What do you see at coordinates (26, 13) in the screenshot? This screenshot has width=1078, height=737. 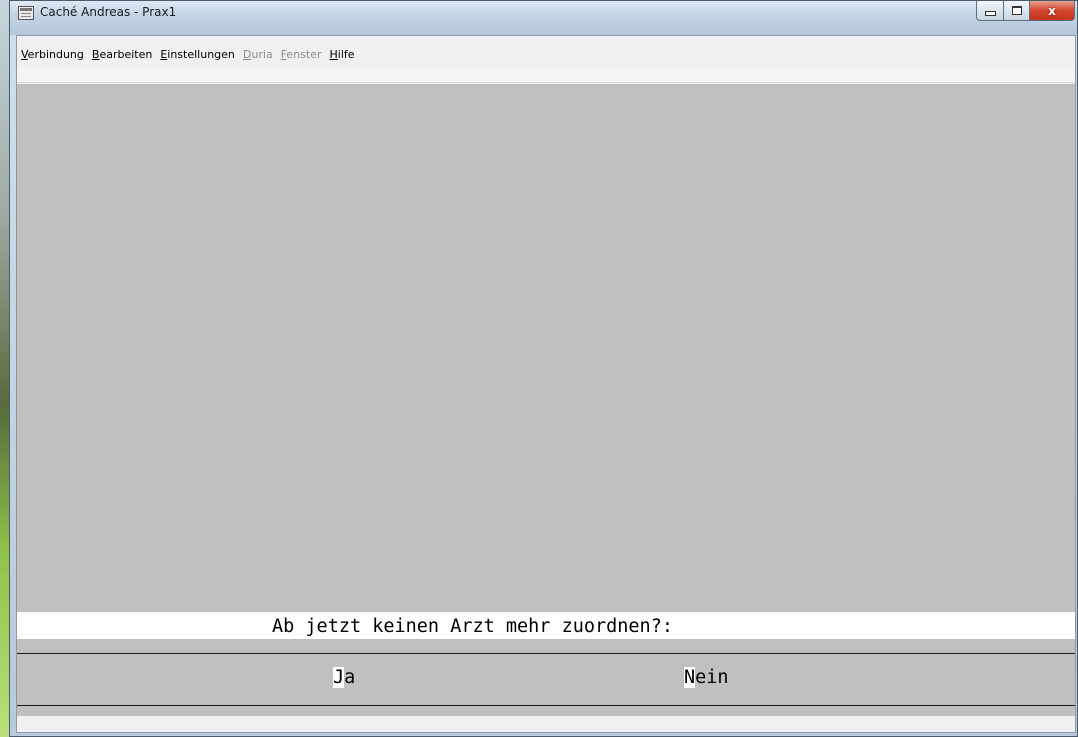 I see `terminal-app-icon` at bounding box center [26, 13].